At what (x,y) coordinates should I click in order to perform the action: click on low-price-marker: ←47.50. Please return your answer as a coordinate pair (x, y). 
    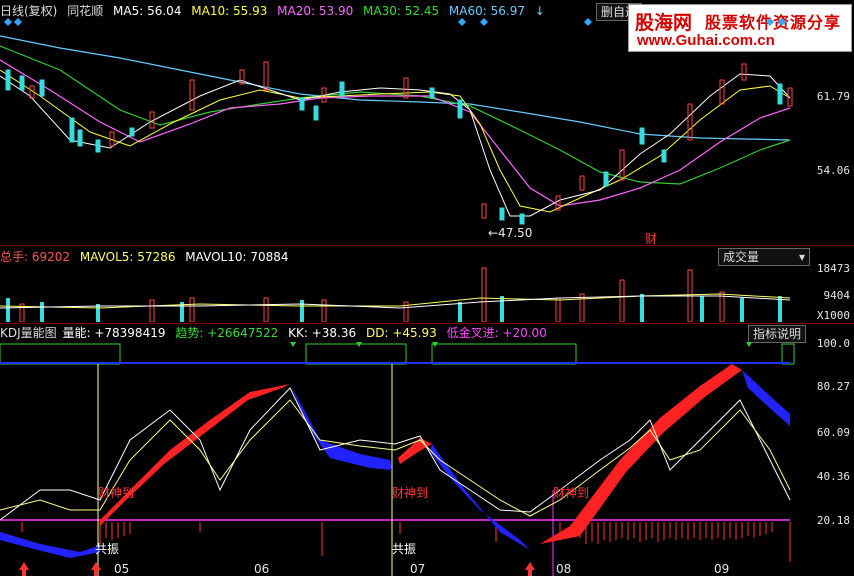
    Looking at the image, I should click on (510, 233).